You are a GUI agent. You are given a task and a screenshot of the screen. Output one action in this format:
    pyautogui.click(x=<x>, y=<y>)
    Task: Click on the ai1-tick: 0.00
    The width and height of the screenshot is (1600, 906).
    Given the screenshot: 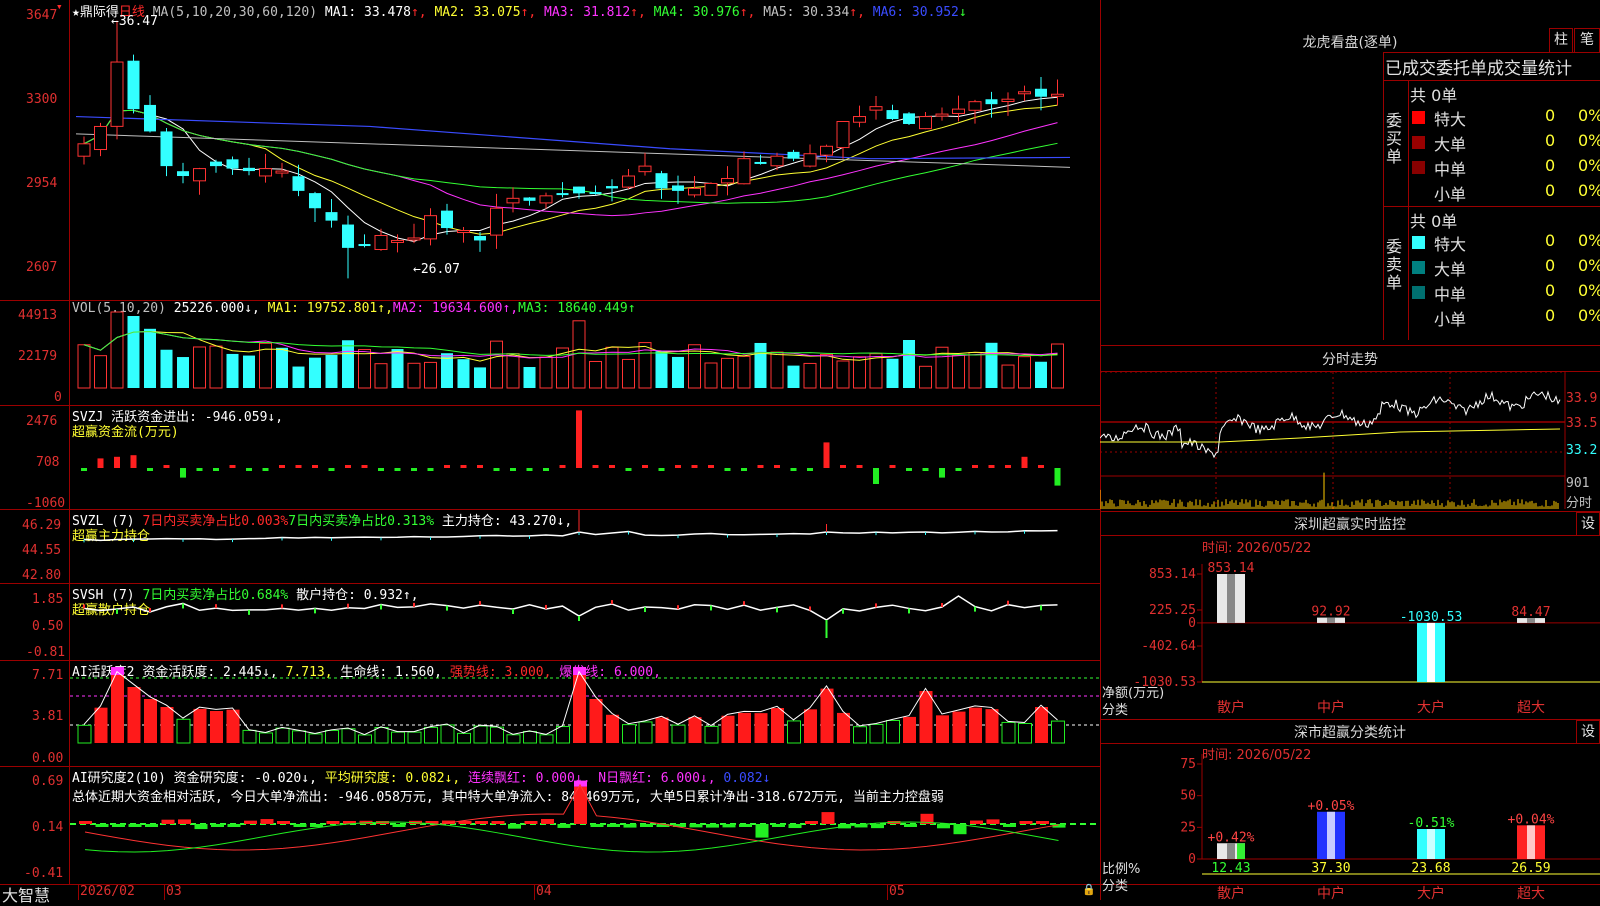 What is the action you would take?
    pyautogui.click(x=48, y=758)
    